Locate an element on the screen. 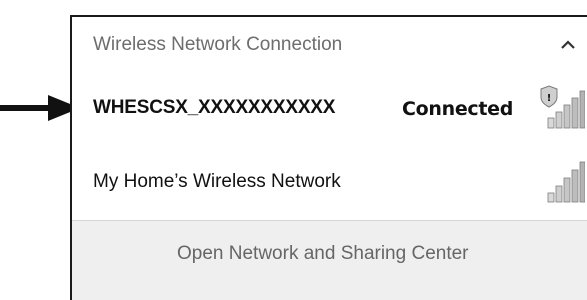  open-network-sharing-center-link: Open Network and Sharing Center is located at coordinates (323, 254).